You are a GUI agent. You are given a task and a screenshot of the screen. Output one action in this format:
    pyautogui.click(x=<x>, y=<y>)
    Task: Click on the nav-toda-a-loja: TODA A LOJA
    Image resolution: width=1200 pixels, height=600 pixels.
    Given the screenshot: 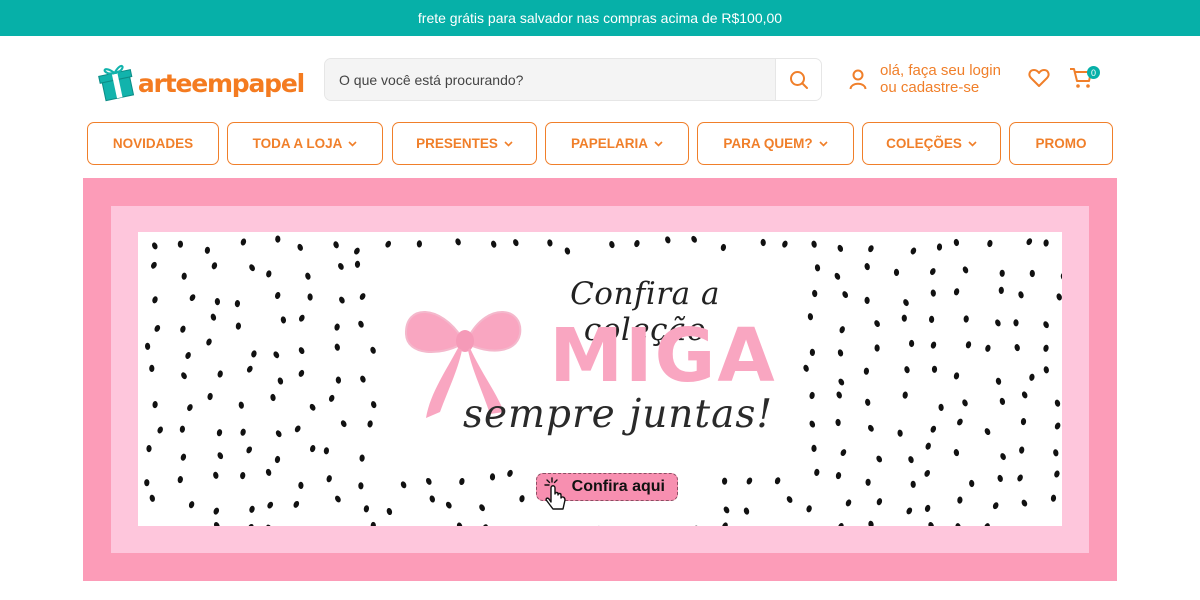 What is the action you would take?
    pyautogui.click(x=305, y=143)
    